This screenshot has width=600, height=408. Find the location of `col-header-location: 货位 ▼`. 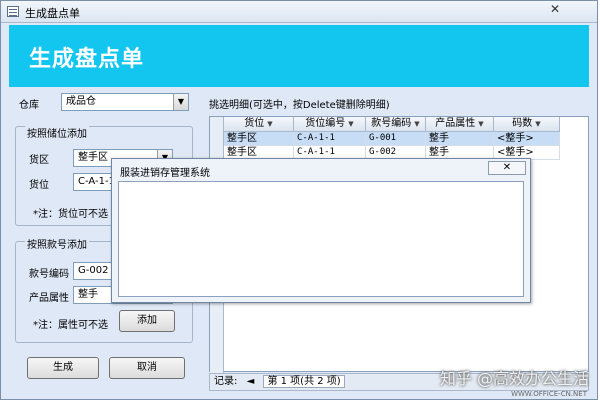

col-header-location: 货位 ▼ is located at coordinates (259, 124).